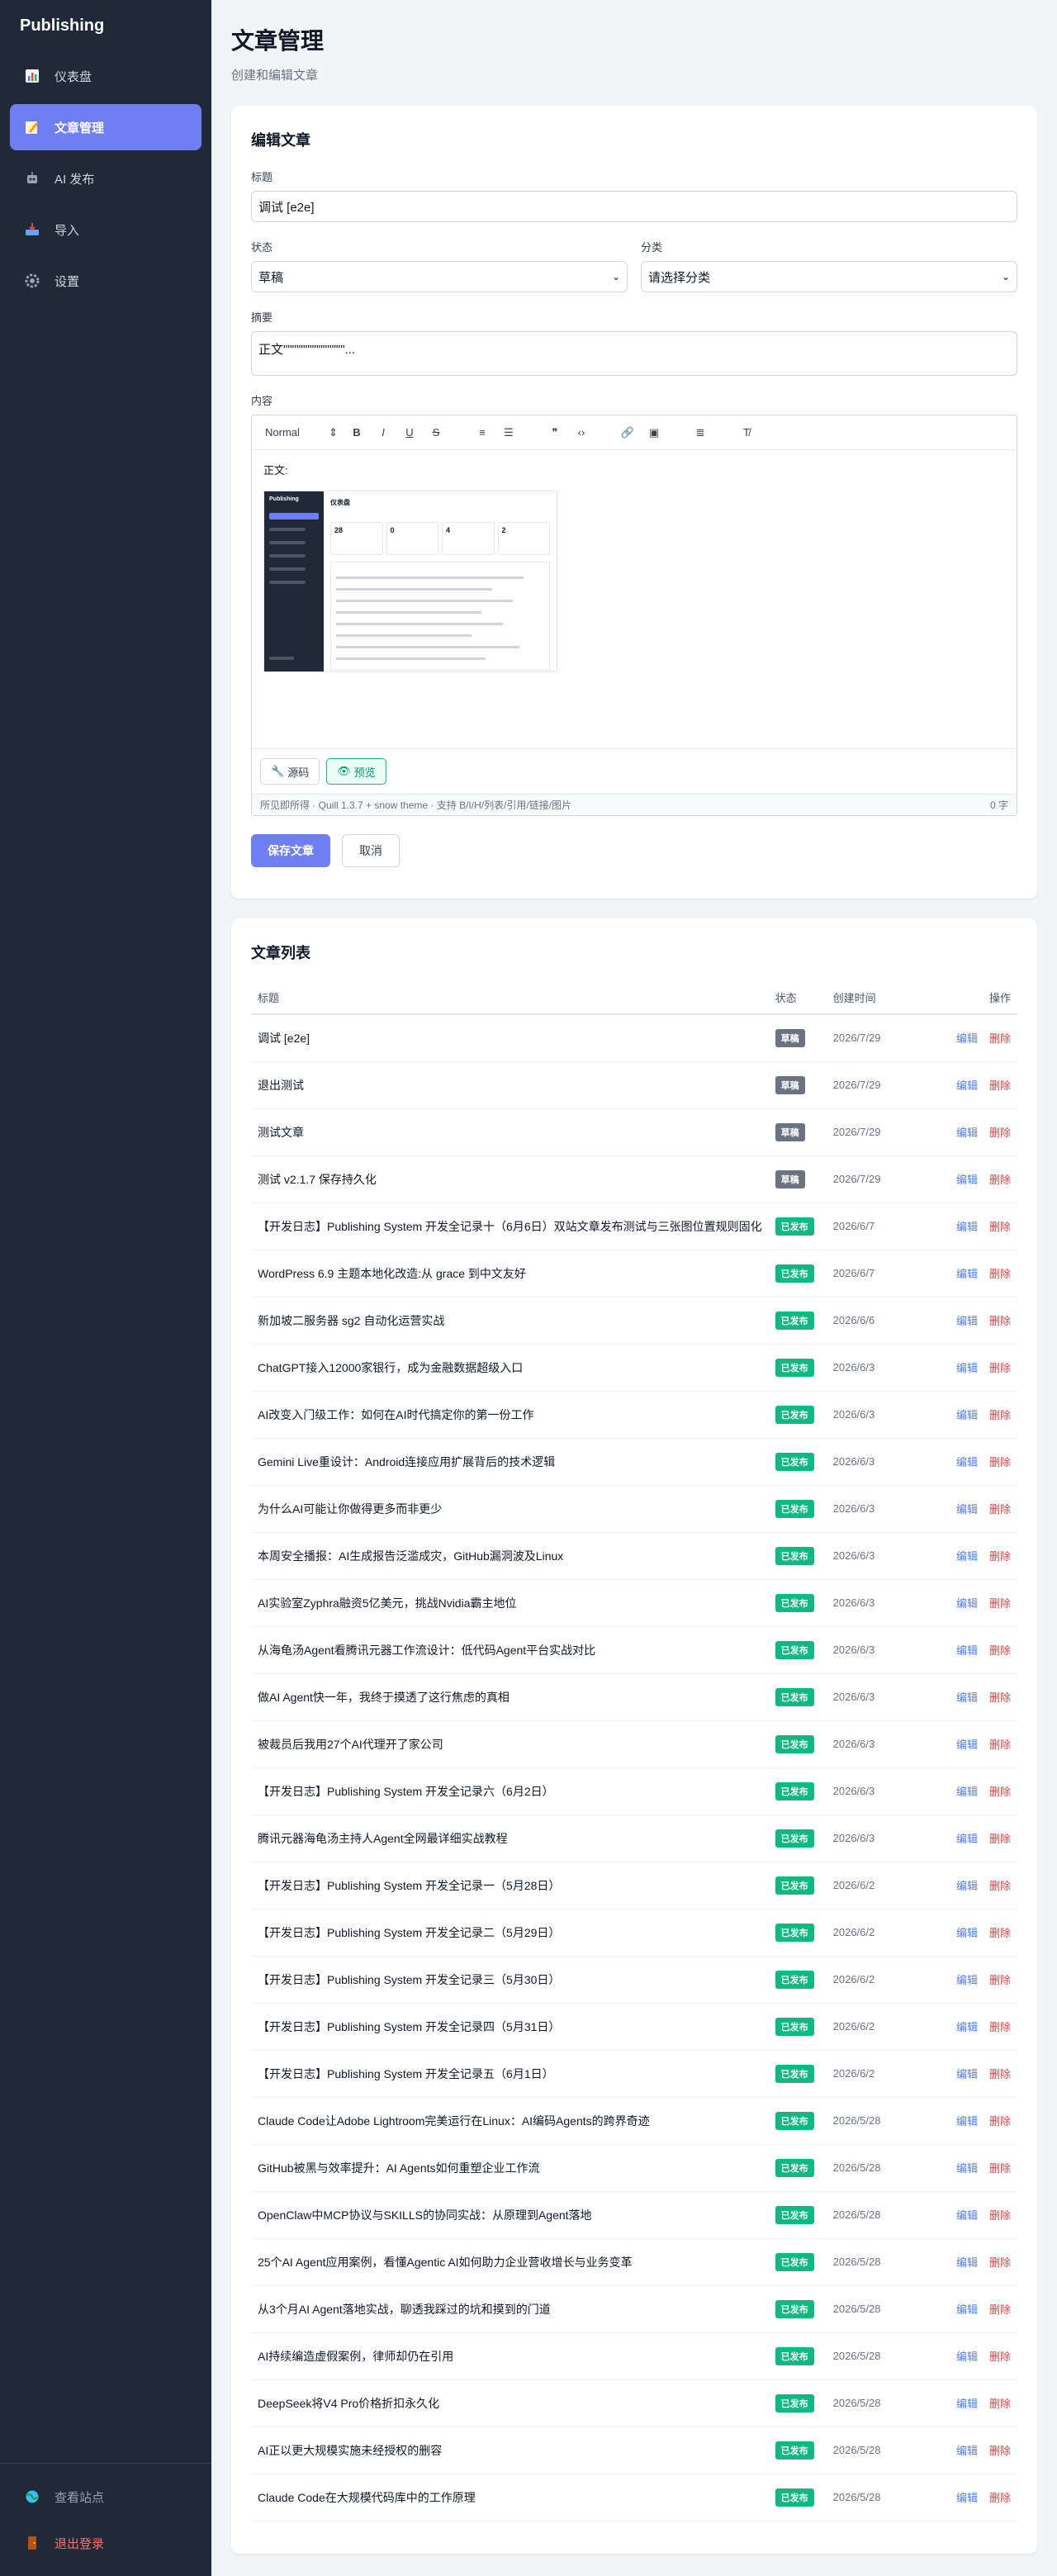  I want to click on view-site-link: 查看站点, so click(106, 2497).